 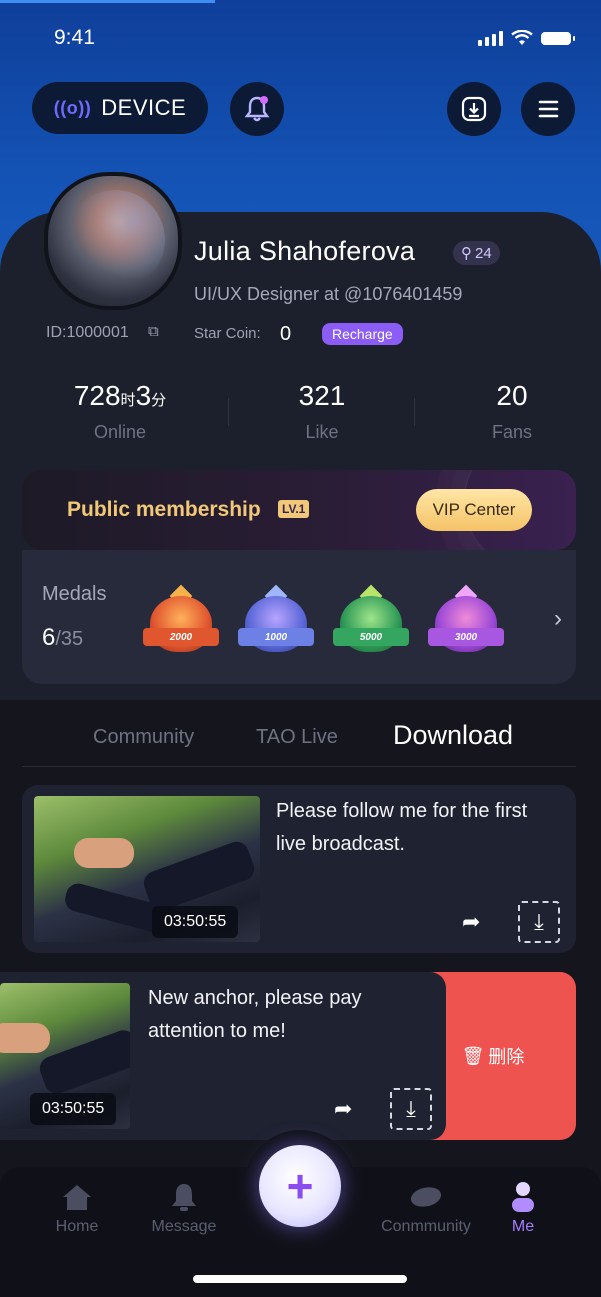 I want to click on profile-subtitle: UI/UX Designer at @1076401459, so click(x=328, y=294).